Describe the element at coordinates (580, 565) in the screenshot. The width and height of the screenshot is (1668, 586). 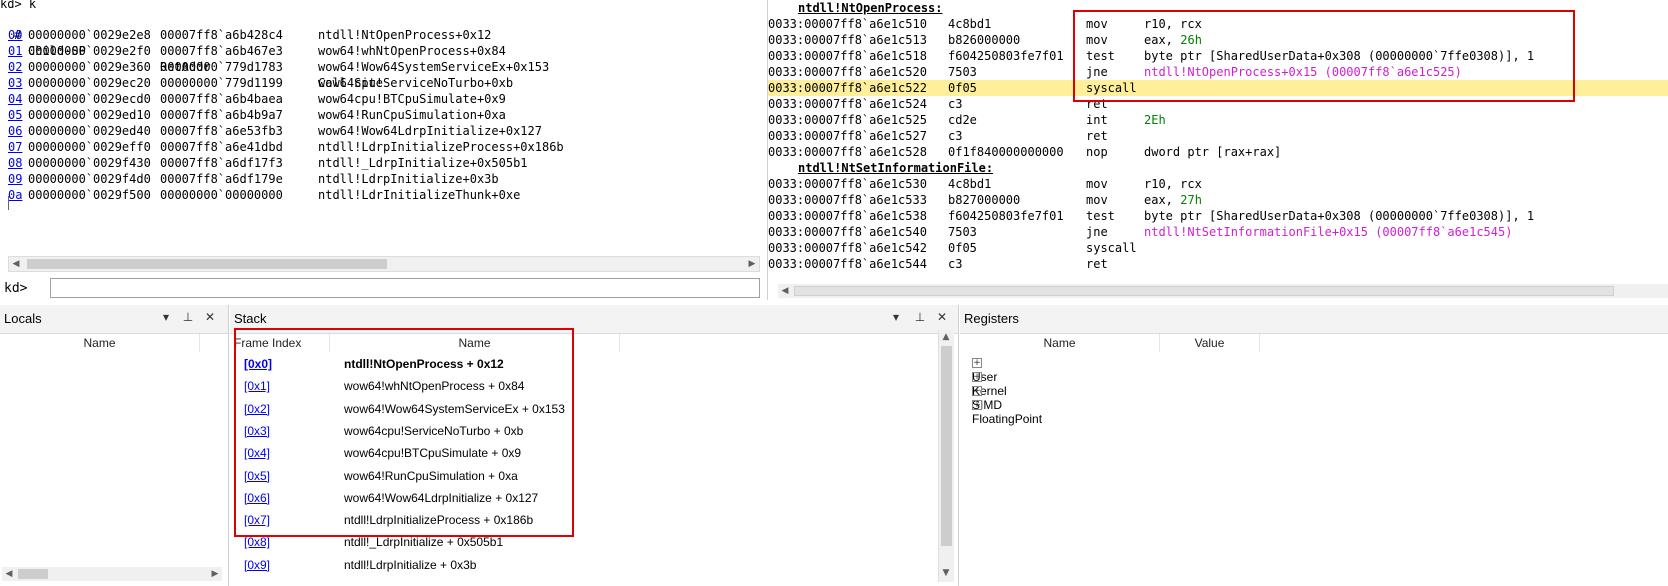
I see `stack-row: [0x9] ntdll!LdrpInitialize + 0x3b` at that location.